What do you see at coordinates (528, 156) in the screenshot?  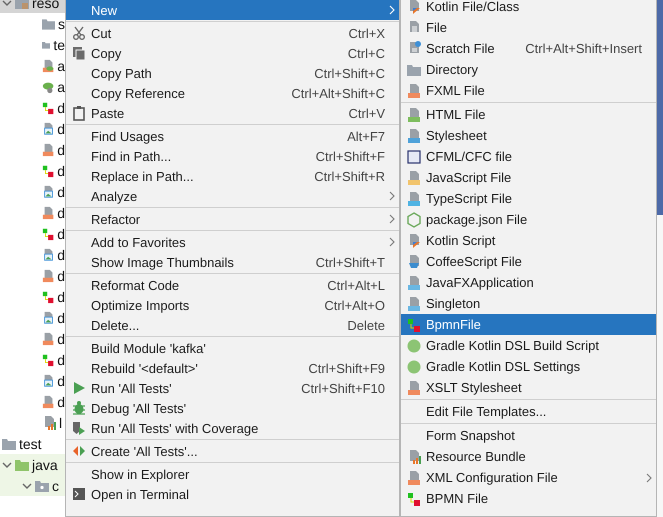 I see `menu-item: CFML/CFC file` at bounding box center [528, 156].